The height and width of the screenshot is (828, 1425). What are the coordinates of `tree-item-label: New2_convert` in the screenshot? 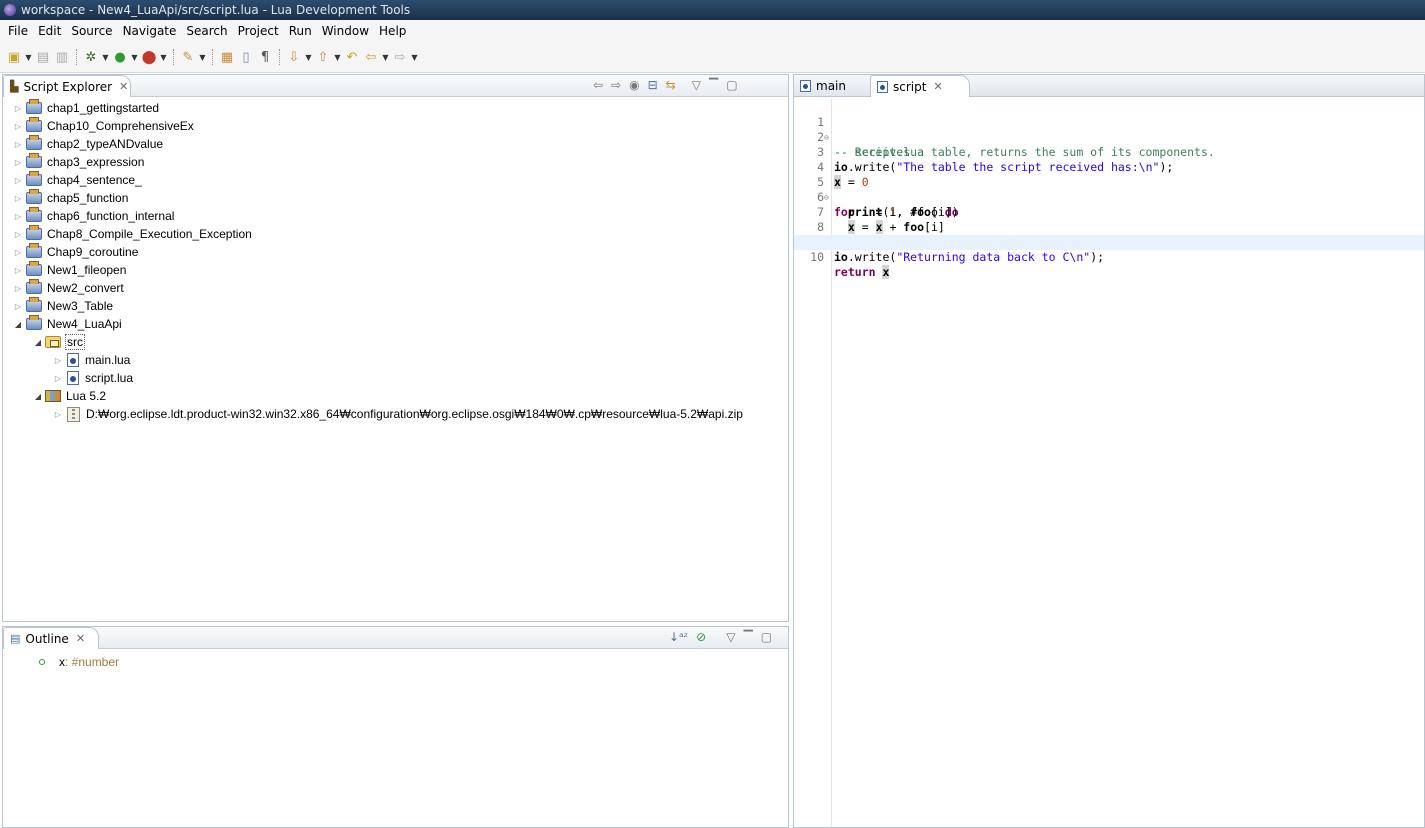 It's located at (85, 288).